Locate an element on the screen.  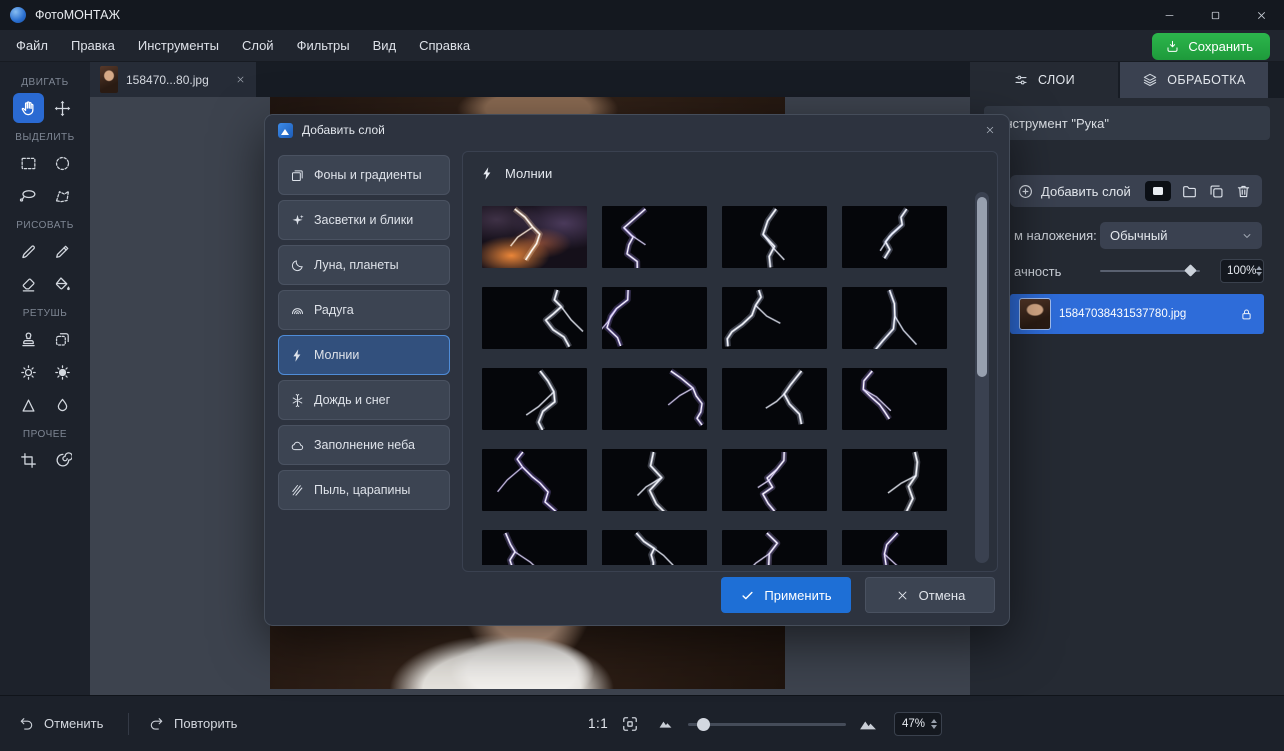
zoom-out-button is located at coordinates (665, 723).